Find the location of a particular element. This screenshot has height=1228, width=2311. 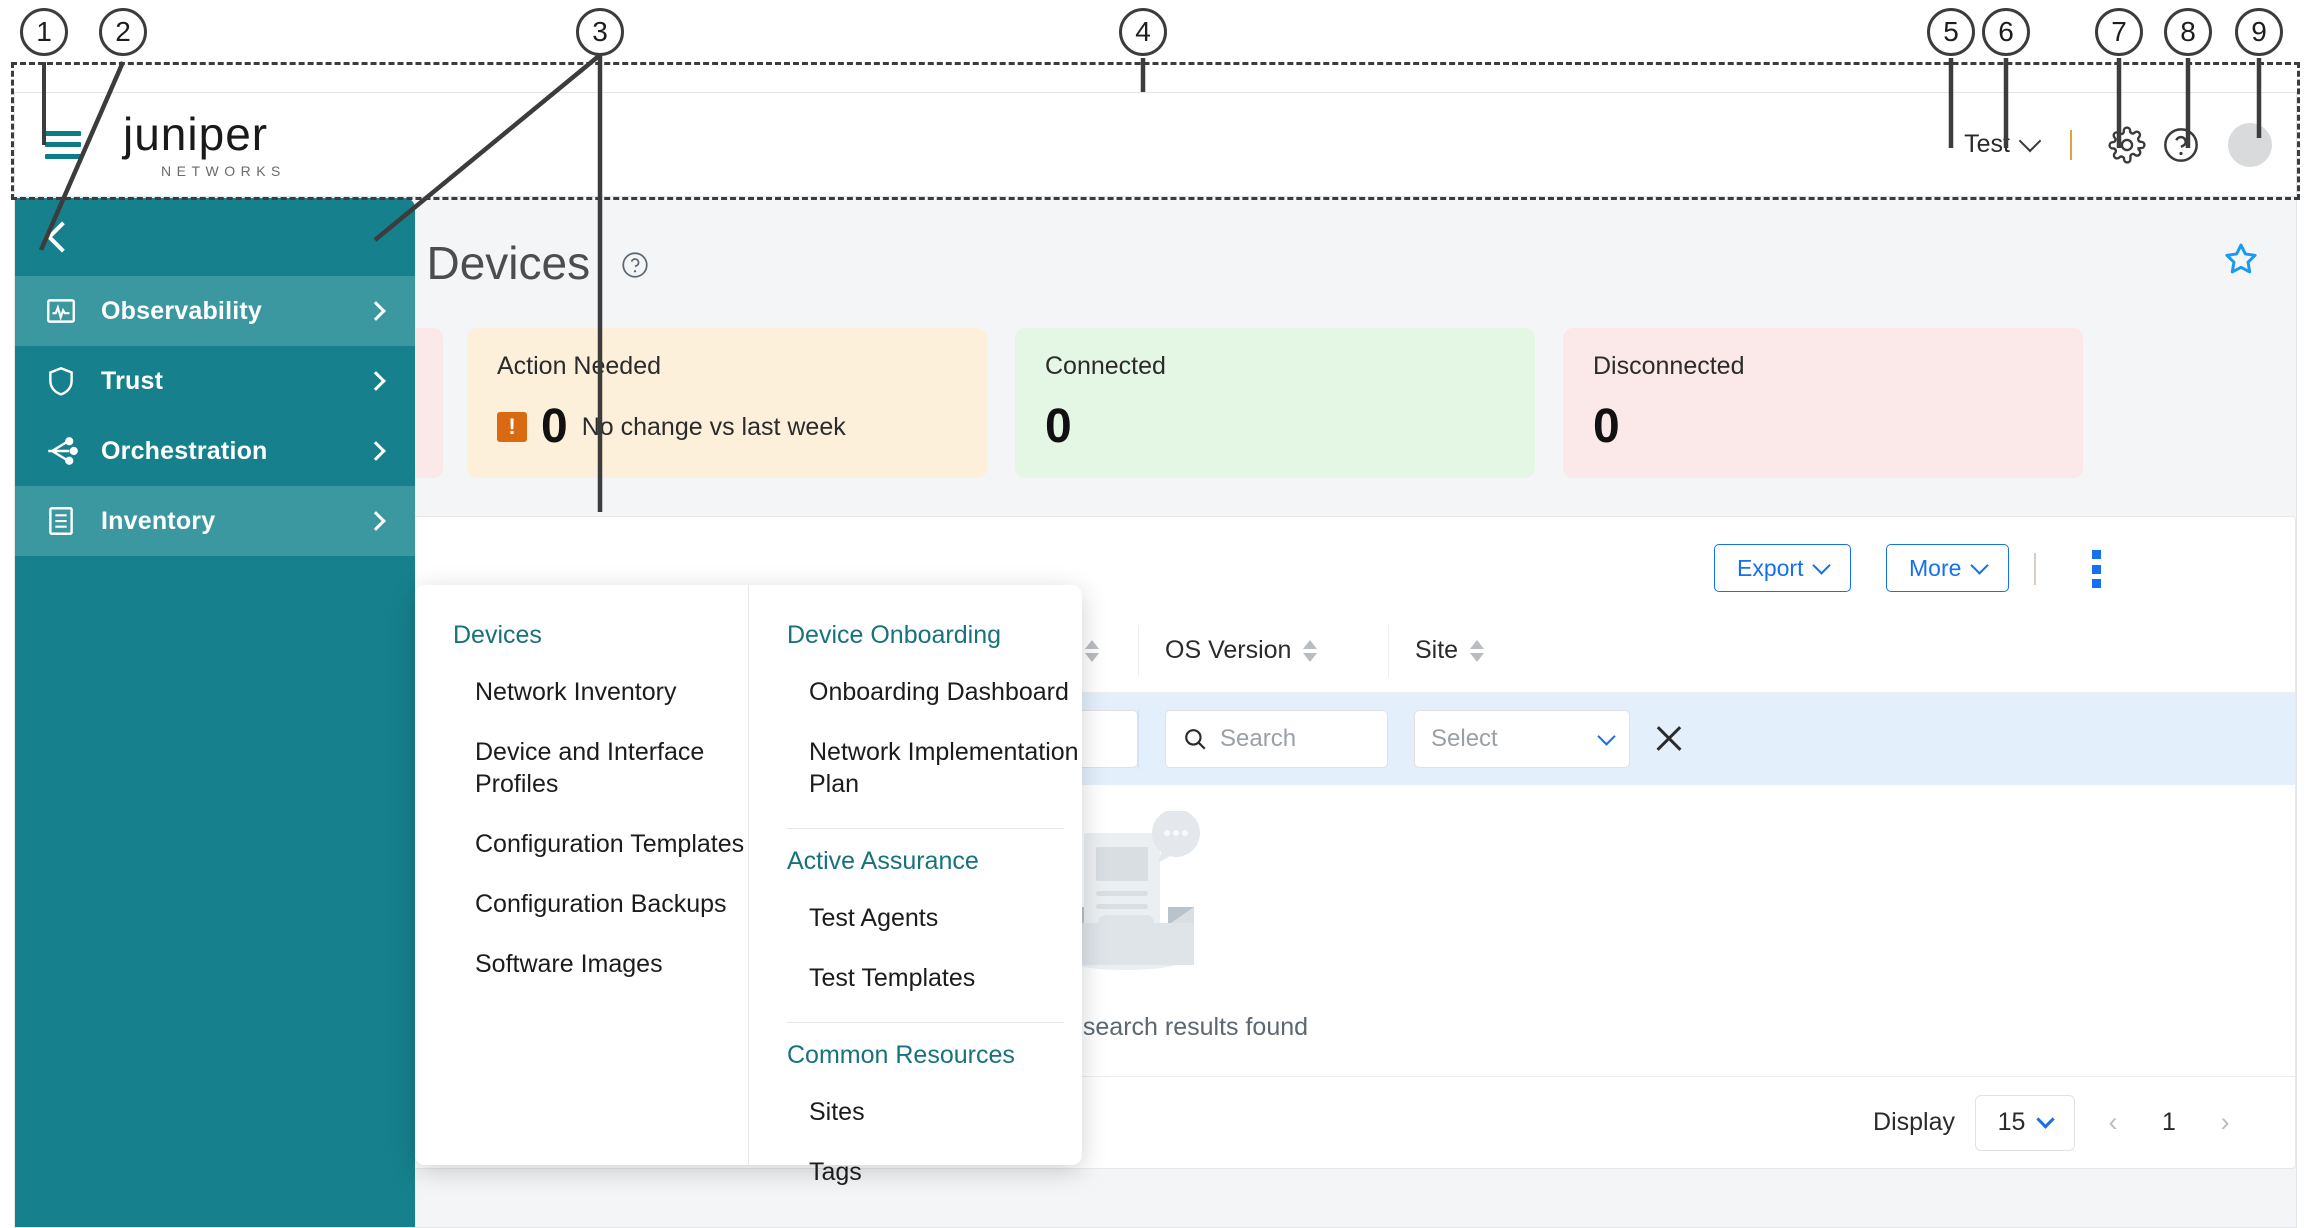

next-page-button: › is located at coordinates (2225, 1122).